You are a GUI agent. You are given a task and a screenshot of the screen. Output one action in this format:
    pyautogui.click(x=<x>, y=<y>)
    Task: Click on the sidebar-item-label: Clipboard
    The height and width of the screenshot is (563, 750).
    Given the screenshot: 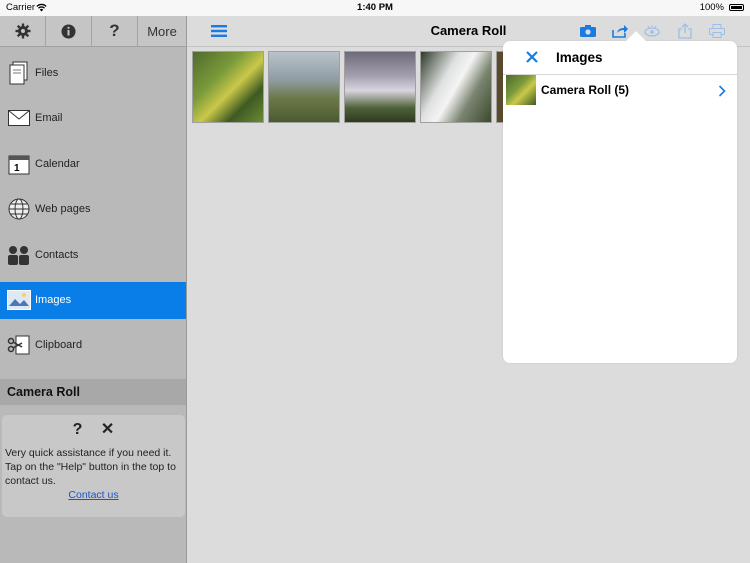 What is the action you would take?
    pyautogui.click(x=59, y=345)
    